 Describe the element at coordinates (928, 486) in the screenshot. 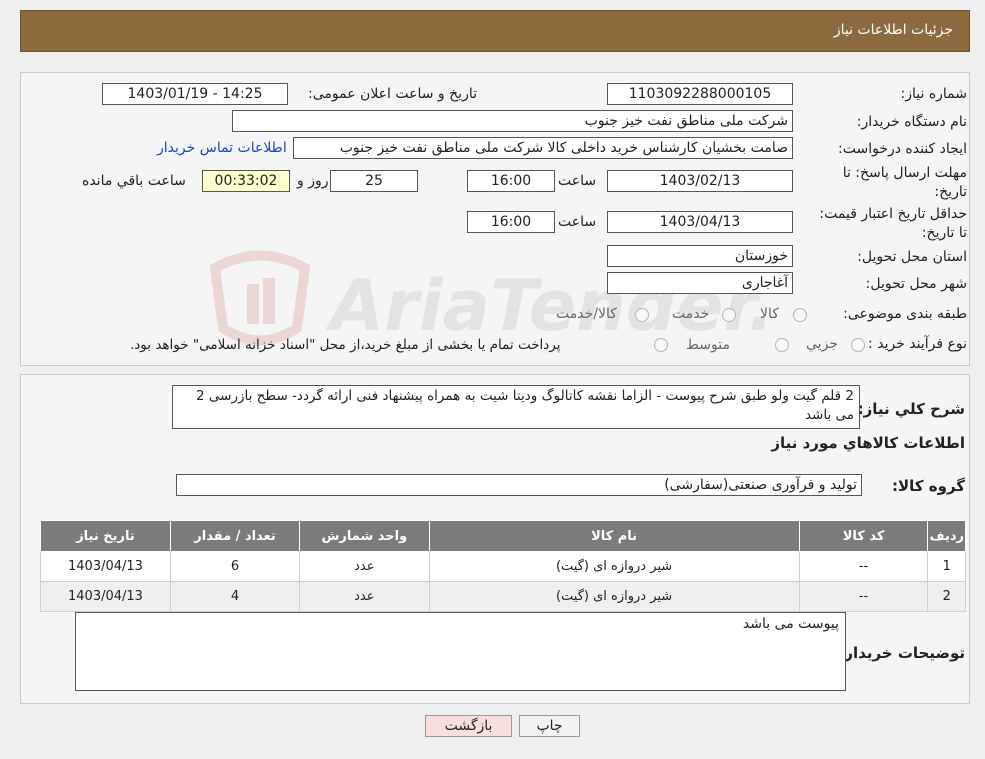

I see `goods-group-label: گروه کالا:` at that location.